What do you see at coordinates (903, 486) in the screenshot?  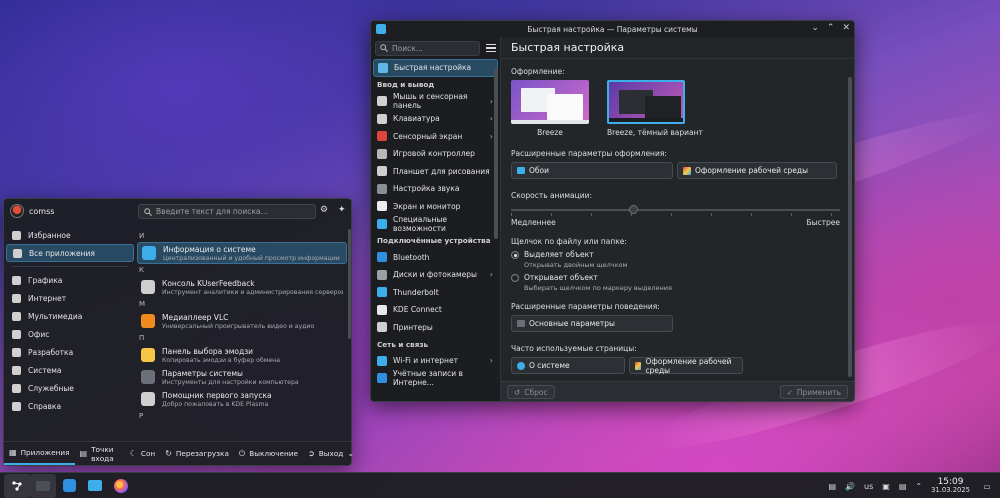 I see `network-icon: ▤` at bounding box center [903, 486].